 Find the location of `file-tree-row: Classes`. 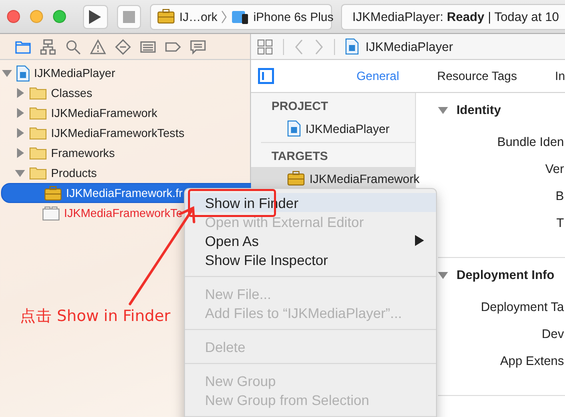

file-tree-row: Classes is located at coordinates (125, 93).